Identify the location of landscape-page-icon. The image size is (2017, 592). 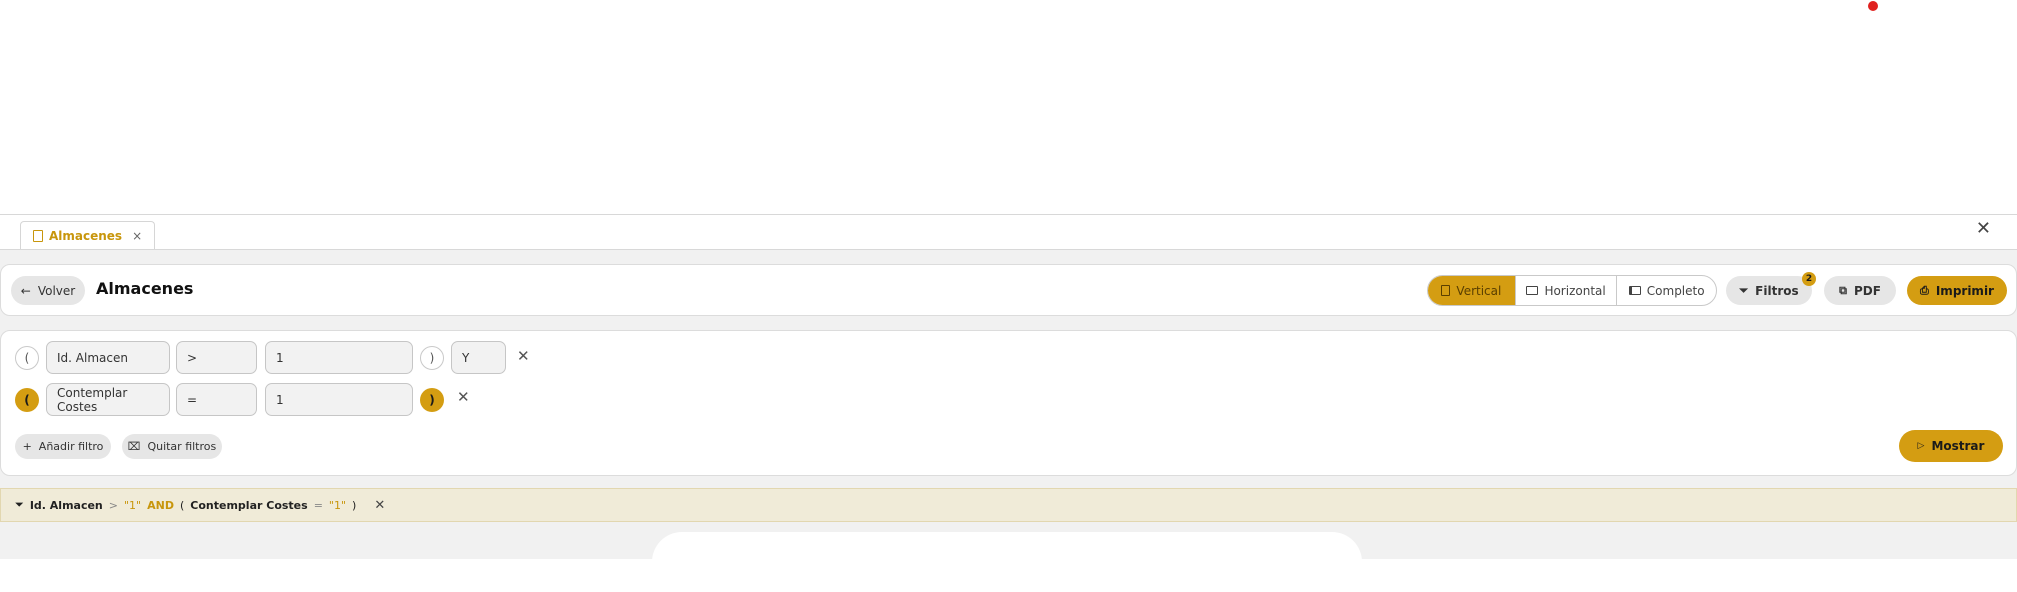
(1532, 290).